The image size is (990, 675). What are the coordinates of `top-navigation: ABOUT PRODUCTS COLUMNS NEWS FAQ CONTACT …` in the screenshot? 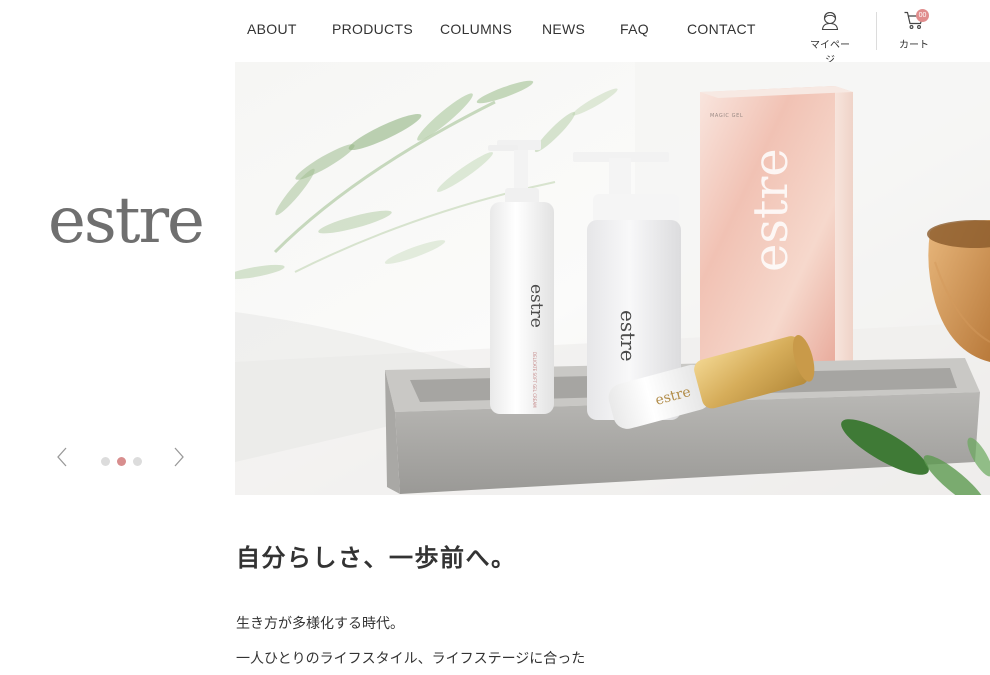 It's located at (495, 33).